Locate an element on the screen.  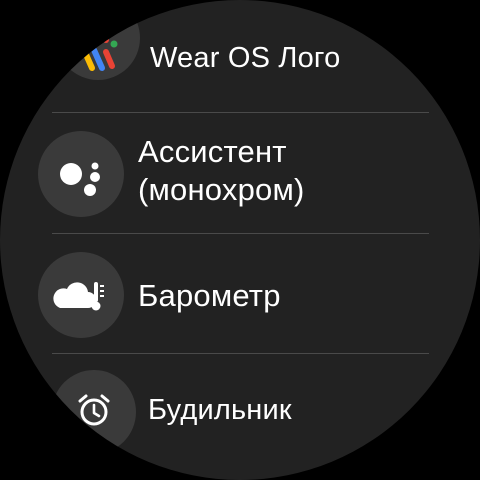
alarm-clock-icon is located at coordinates (94, 410).